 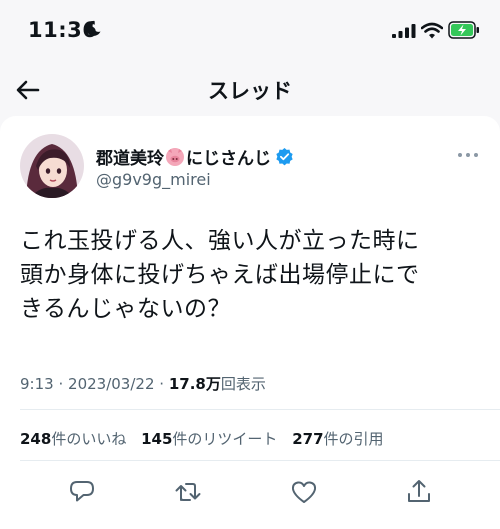 I want to click on views-count: 17.8万, so click(x=194, y=384).